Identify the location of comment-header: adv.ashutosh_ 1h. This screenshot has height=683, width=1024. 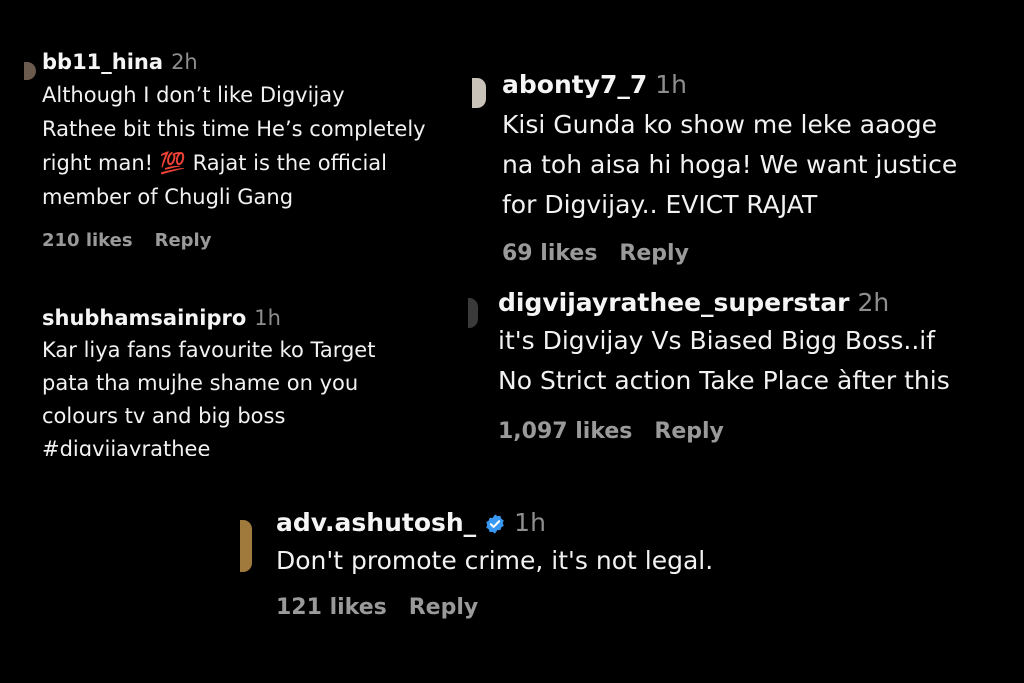
(556, 522).